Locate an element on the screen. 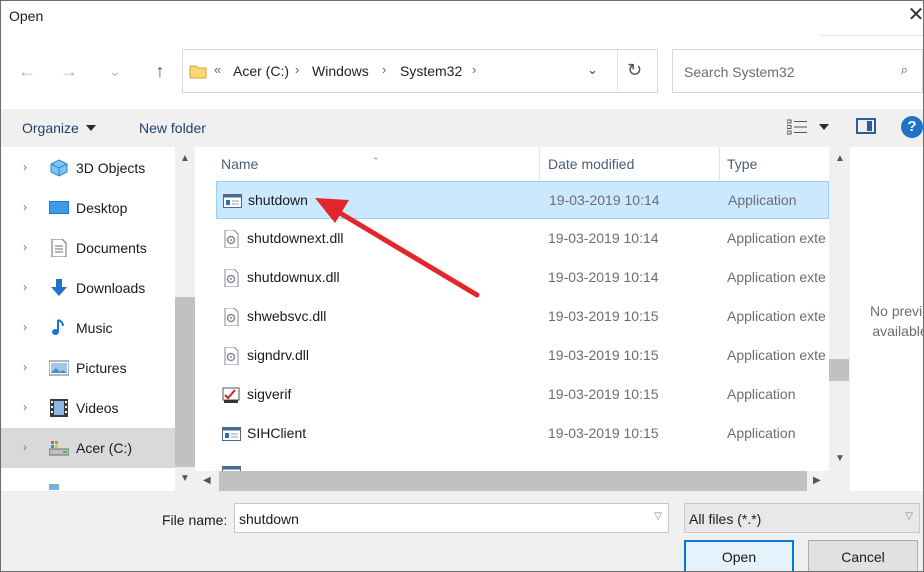 This screenshot has height=572, width=924. organize-label: Organize is located at coordinates (50, 128).